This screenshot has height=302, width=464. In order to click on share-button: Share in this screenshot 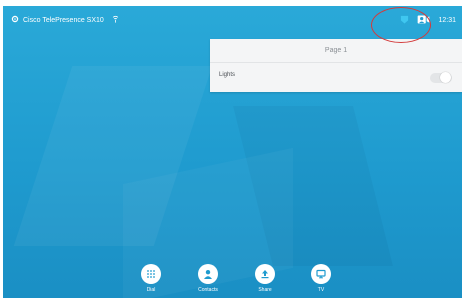, I will do `click(265, 278)`.